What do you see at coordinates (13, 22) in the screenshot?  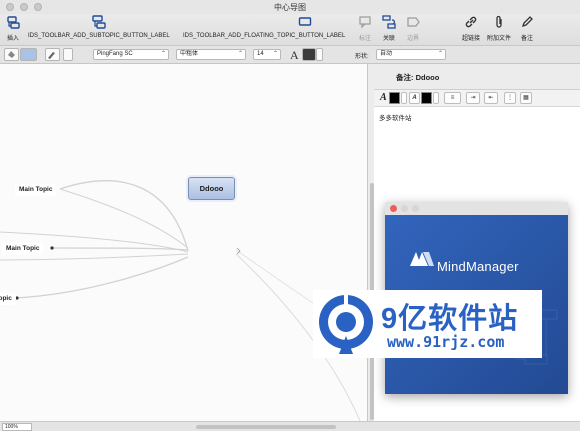 I see `insert-icon` at bounding box center [13, 22].